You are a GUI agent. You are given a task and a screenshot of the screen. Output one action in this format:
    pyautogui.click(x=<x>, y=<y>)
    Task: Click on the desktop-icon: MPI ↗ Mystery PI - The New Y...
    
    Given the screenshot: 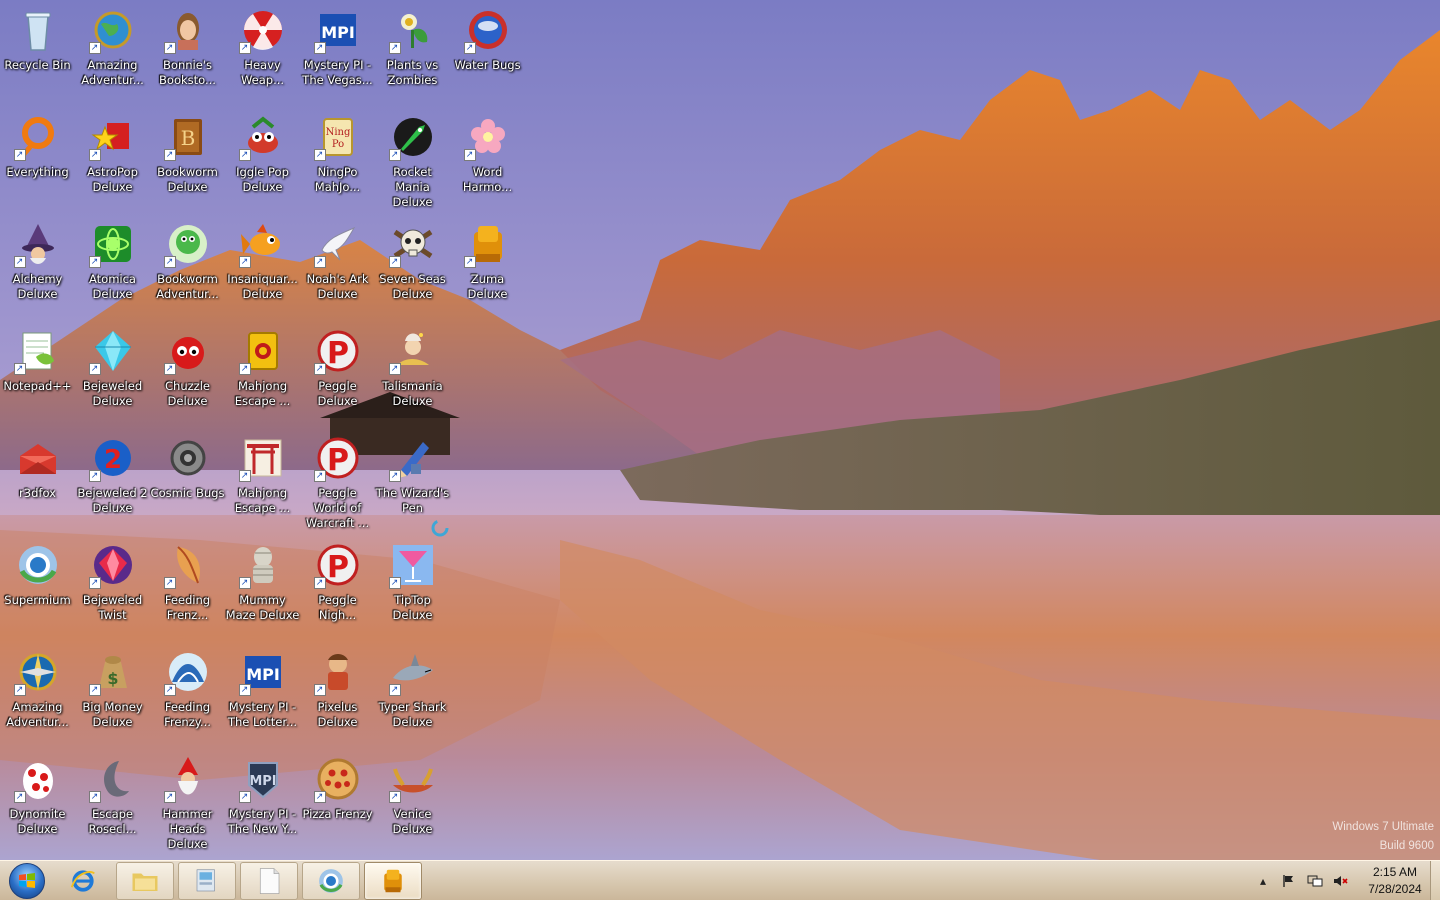 What is the action you would take?
    pyautogui.click(x=262, y=800)
    